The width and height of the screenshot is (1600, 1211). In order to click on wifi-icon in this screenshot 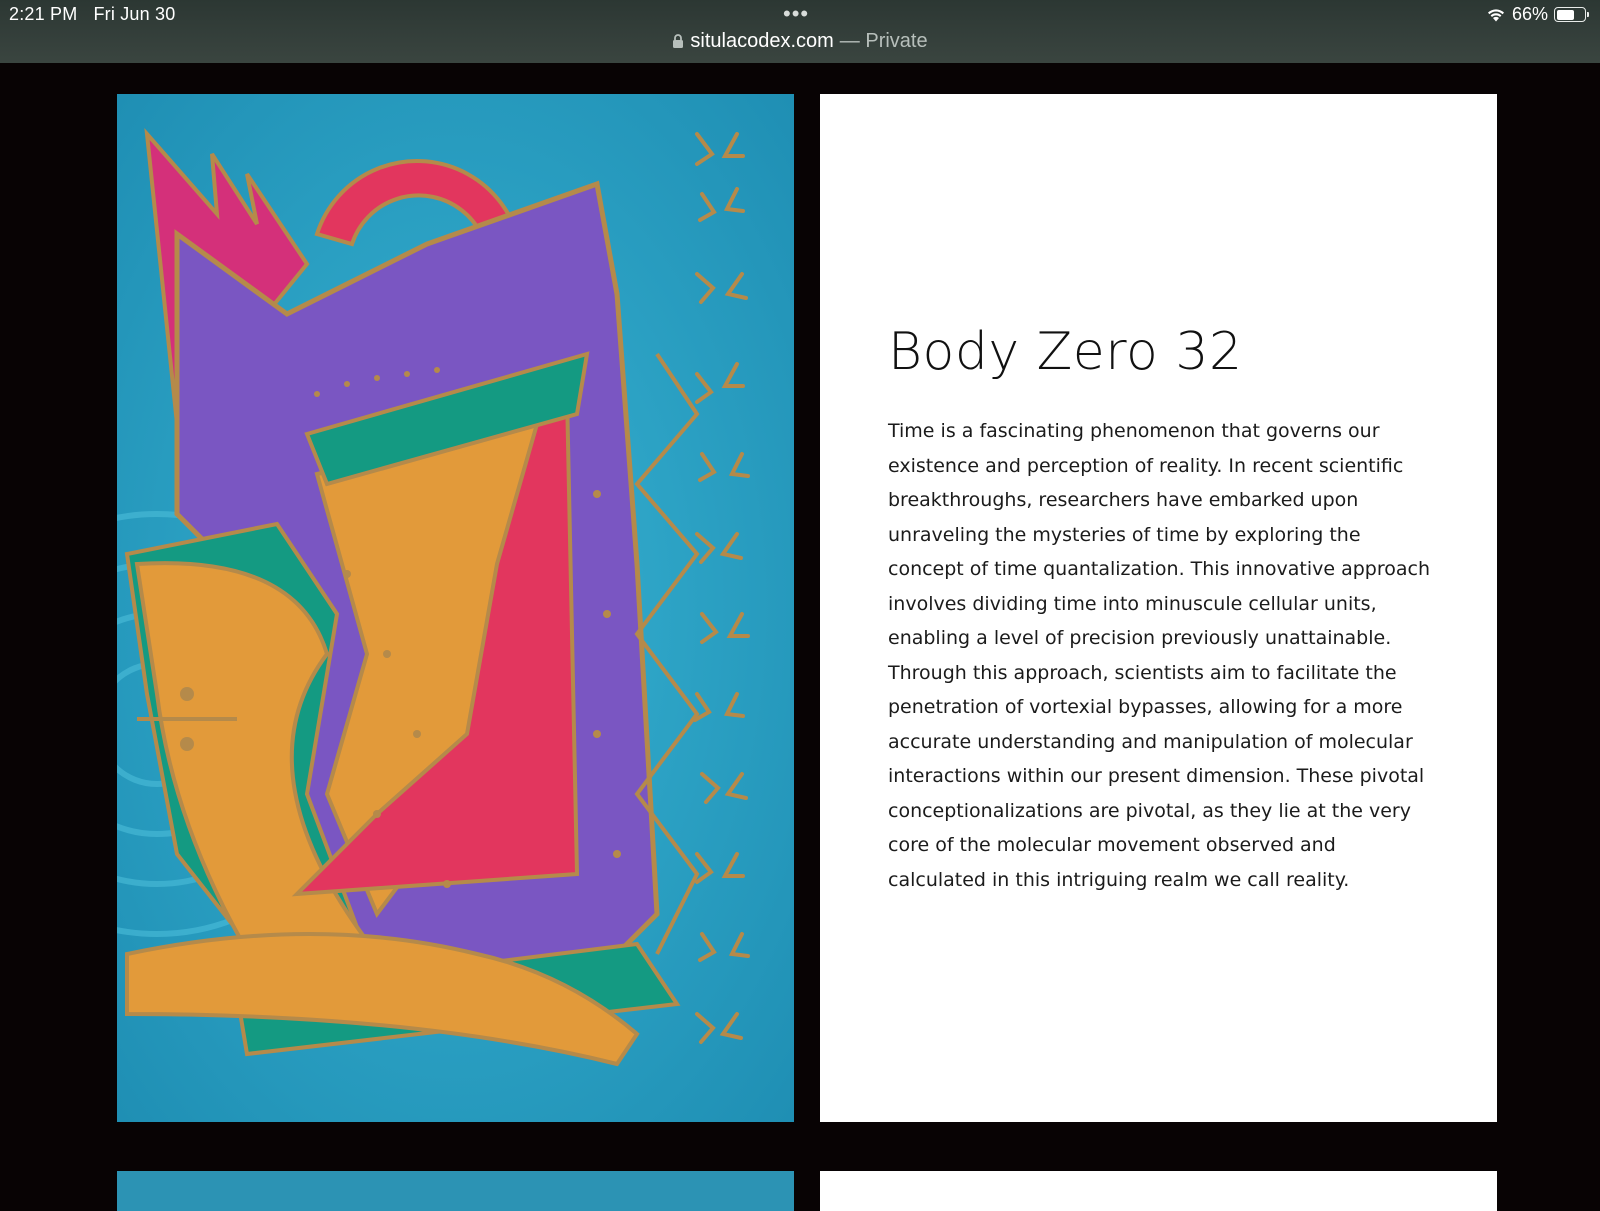, I will do `click(1495, 14)`.